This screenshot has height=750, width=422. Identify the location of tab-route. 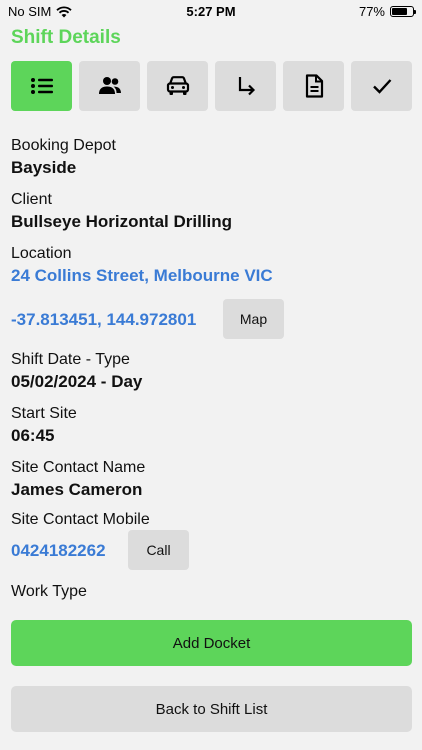
(245, 86).